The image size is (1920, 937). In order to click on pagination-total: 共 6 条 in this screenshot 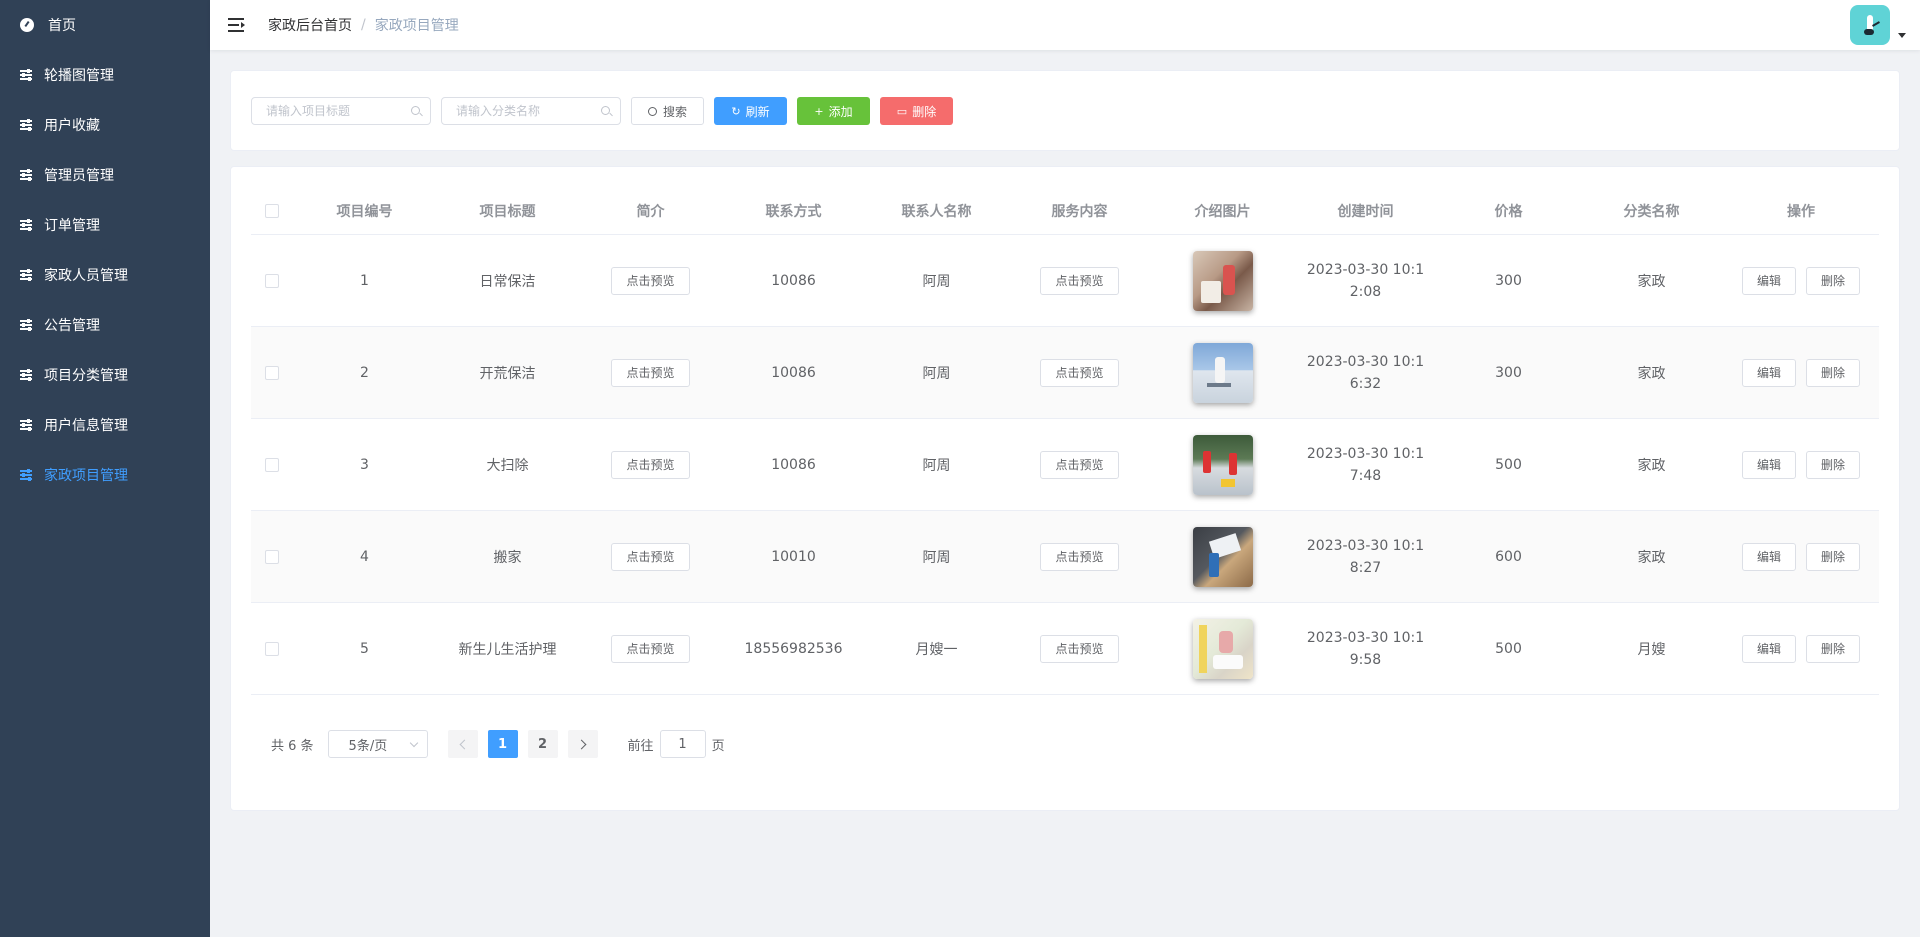, I will do `click(292, 746)`.